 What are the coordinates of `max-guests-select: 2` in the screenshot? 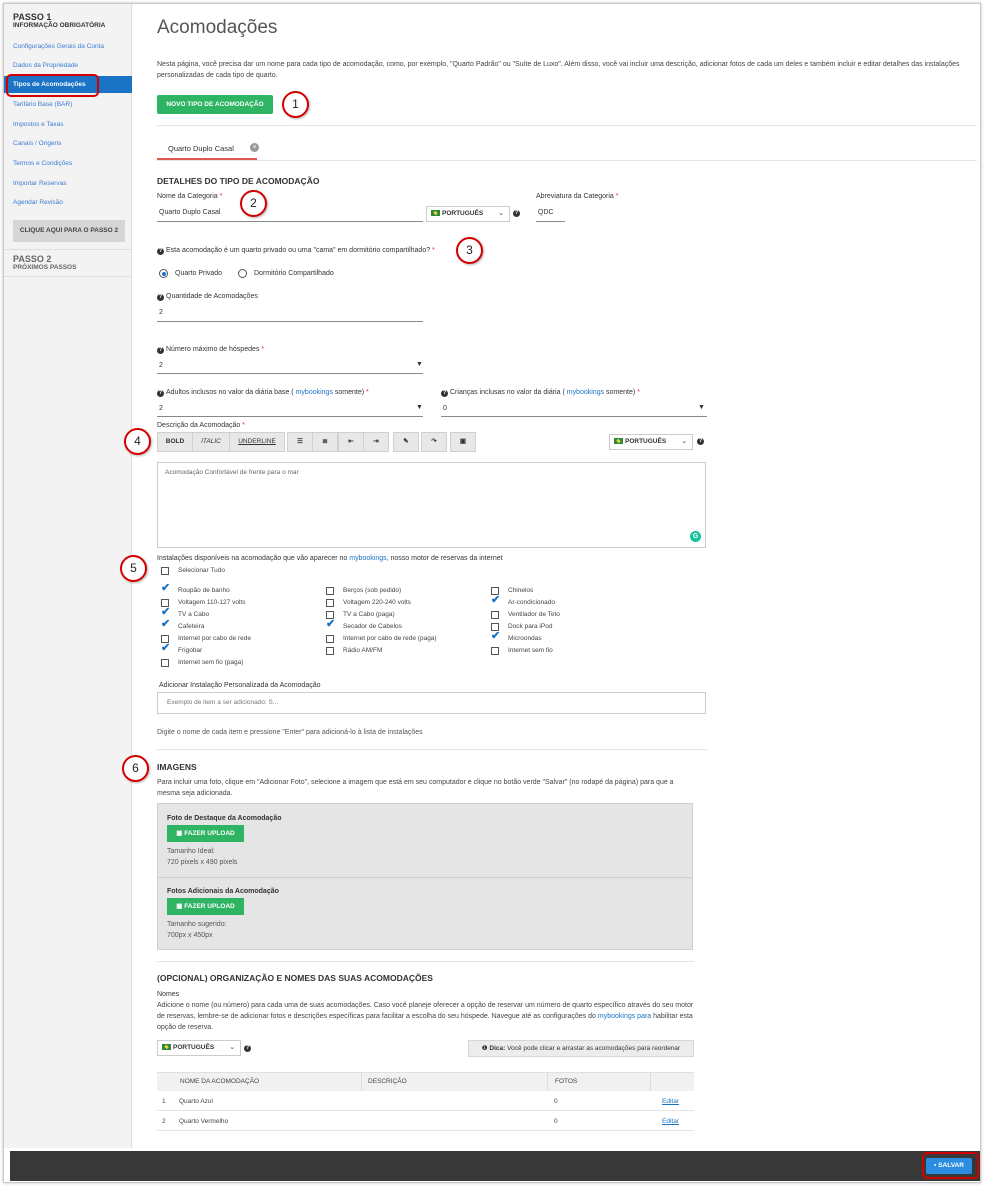 It's located at (161, 365).